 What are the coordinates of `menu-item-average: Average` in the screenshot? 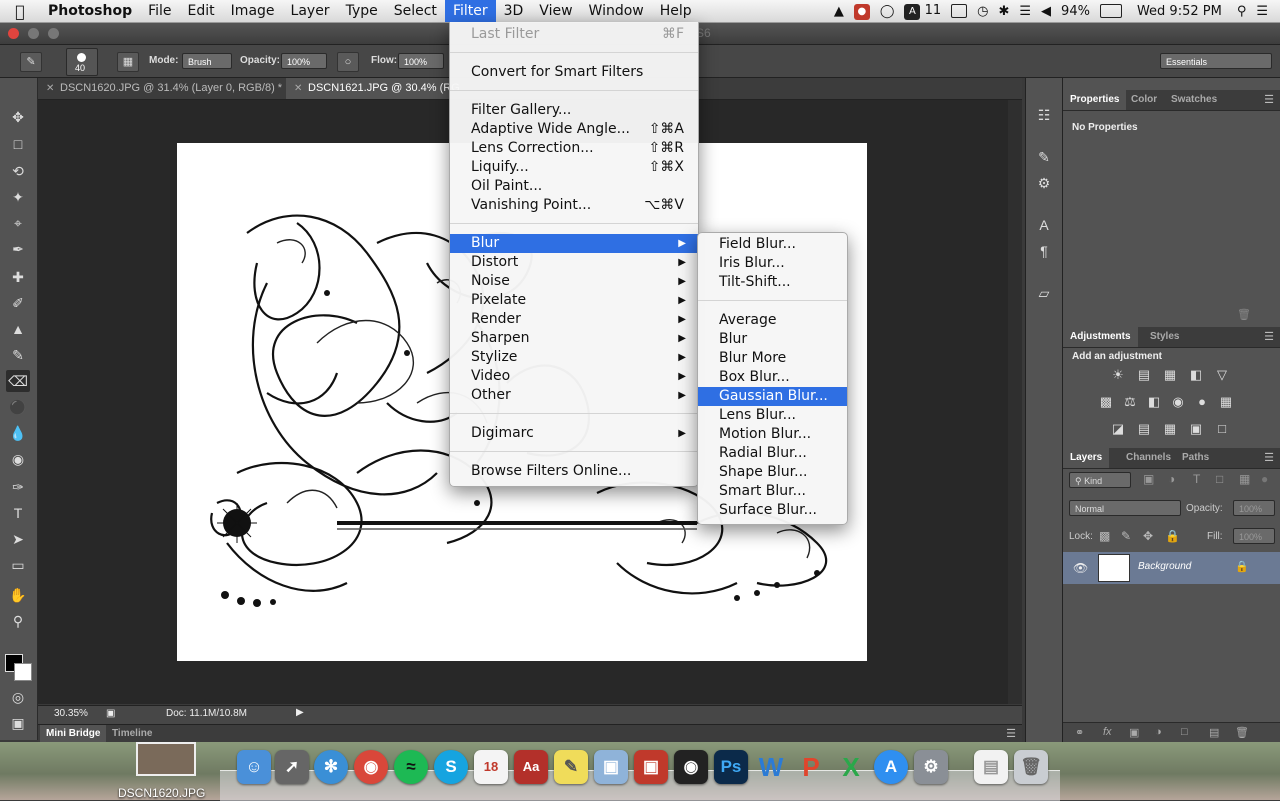 It's located at (772, 320).